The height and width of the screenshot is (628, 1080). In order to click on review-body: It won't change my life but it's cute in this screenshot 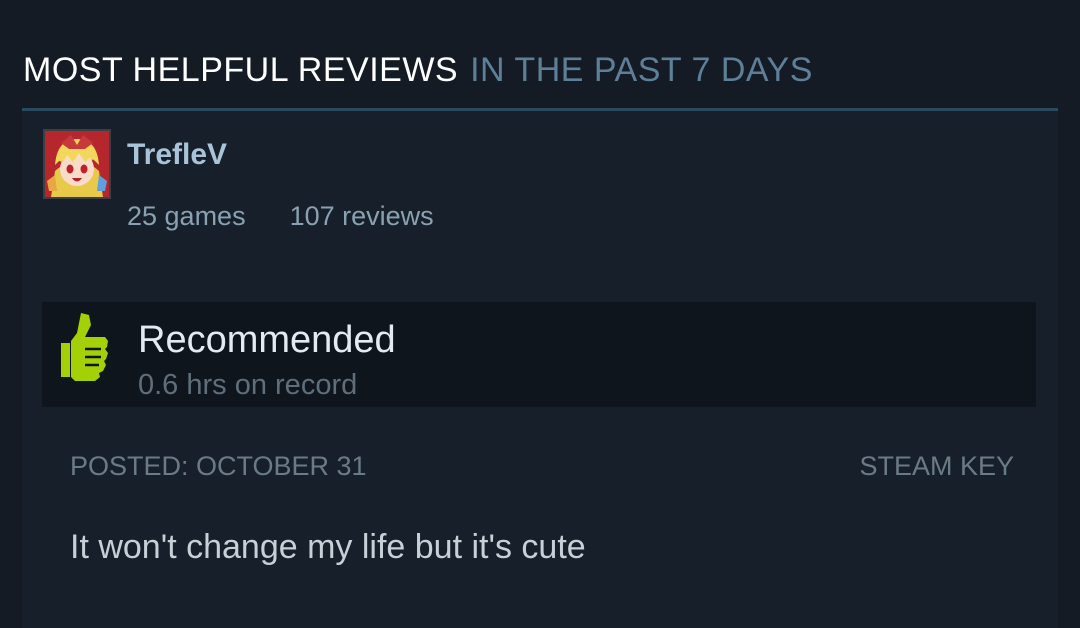, I will do `click(328, 547)`.